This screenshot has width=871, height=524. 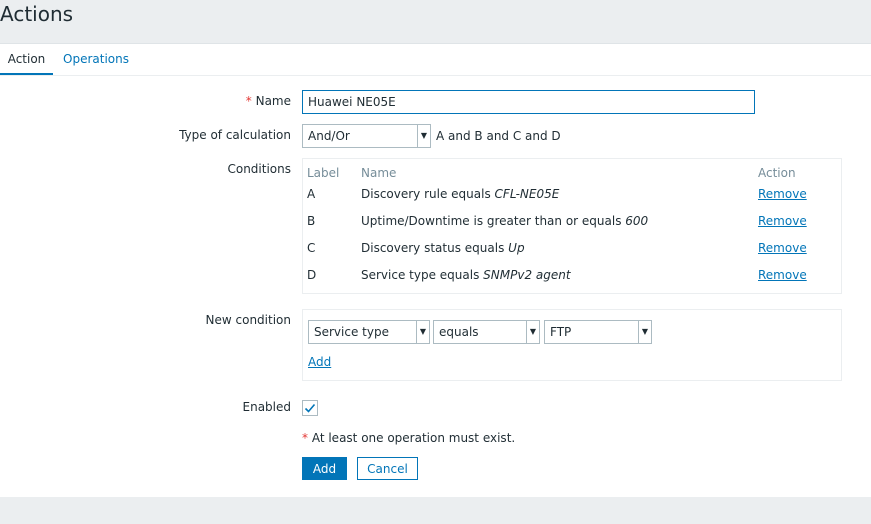 I want to click on operation-required-note: * At least one operation must exist., so click(x=408, y=438).